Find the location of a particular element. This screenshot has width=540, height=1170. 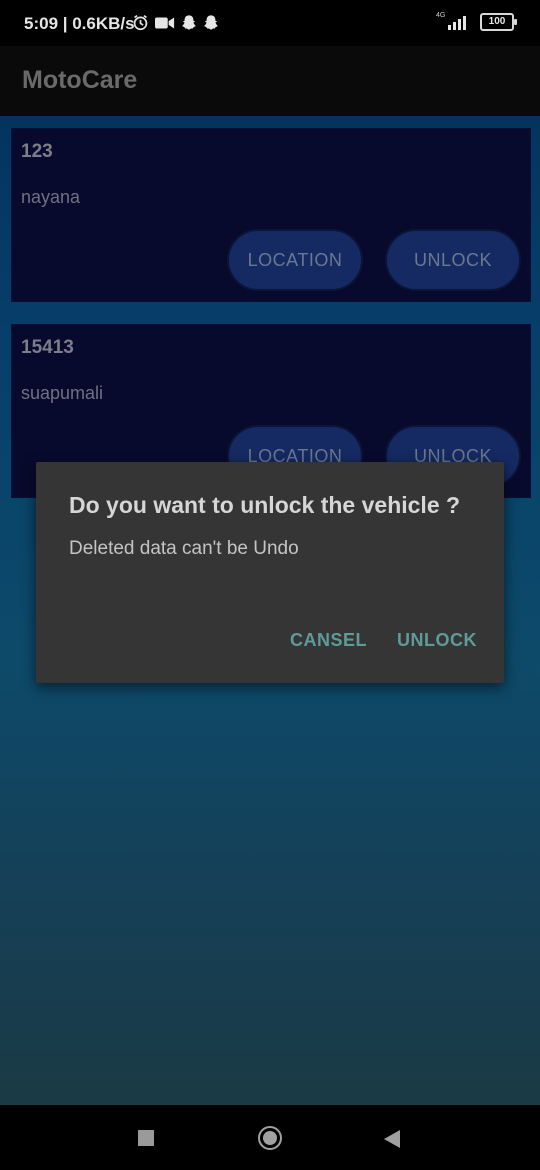

status-bar: 5:09 | 0.6KB/s 4G 100 is located at coordinates (270, 23).